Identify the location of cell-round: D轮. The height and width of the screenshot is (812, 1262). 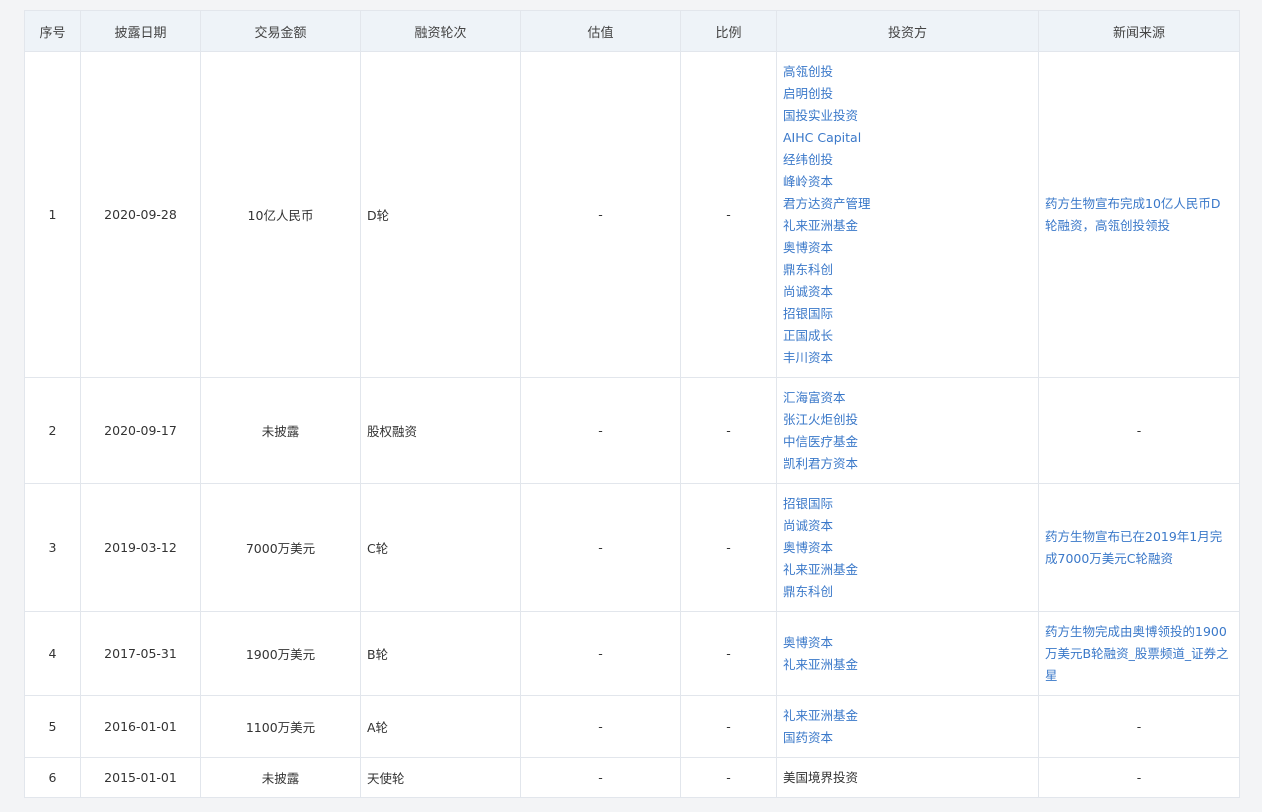
(440, 214).